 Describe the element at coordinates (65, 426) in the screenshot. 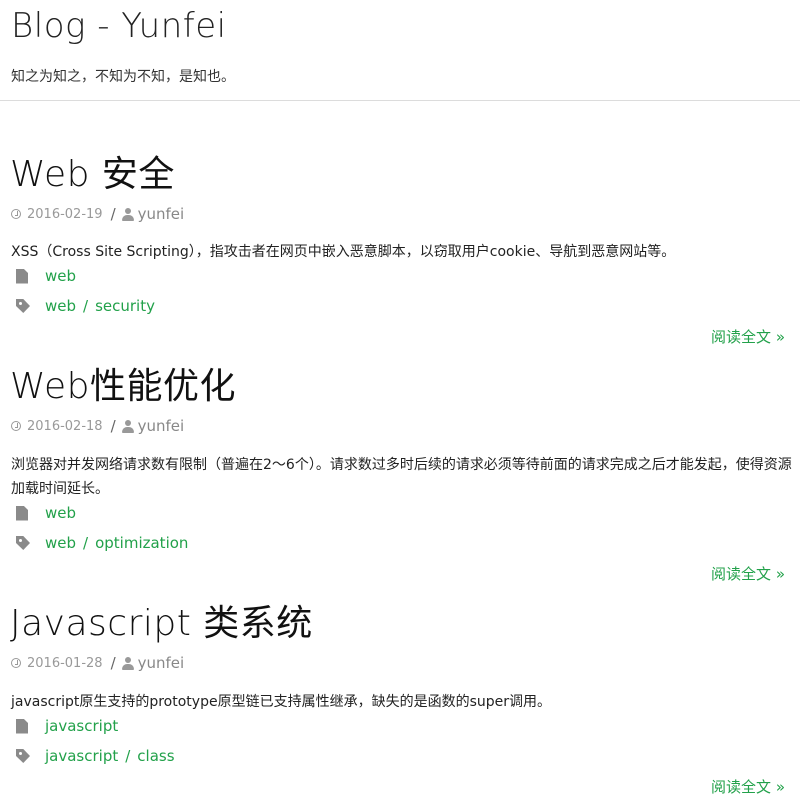

I see `post-date: 2016-02-18` at that location.